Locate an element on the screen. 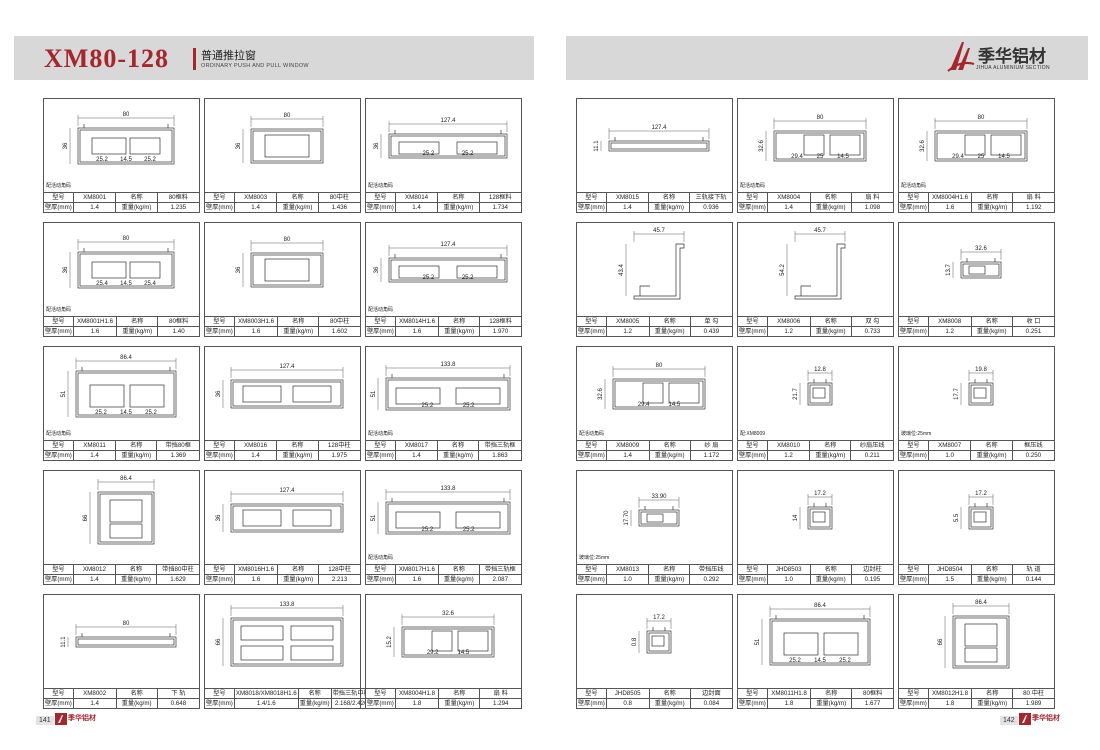 This screenshot has height=750, width=1100. dimension-width: 17.2 is located at coordinates (659, 618).